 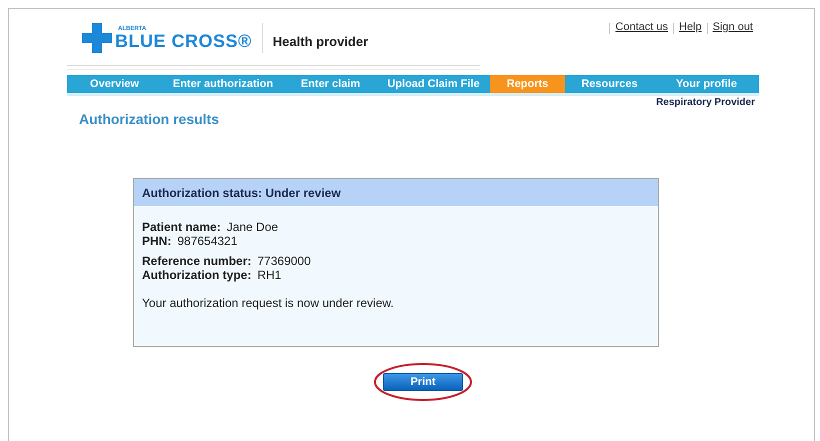 I want to click on field-value: RH1, so click(x=269, y=275).